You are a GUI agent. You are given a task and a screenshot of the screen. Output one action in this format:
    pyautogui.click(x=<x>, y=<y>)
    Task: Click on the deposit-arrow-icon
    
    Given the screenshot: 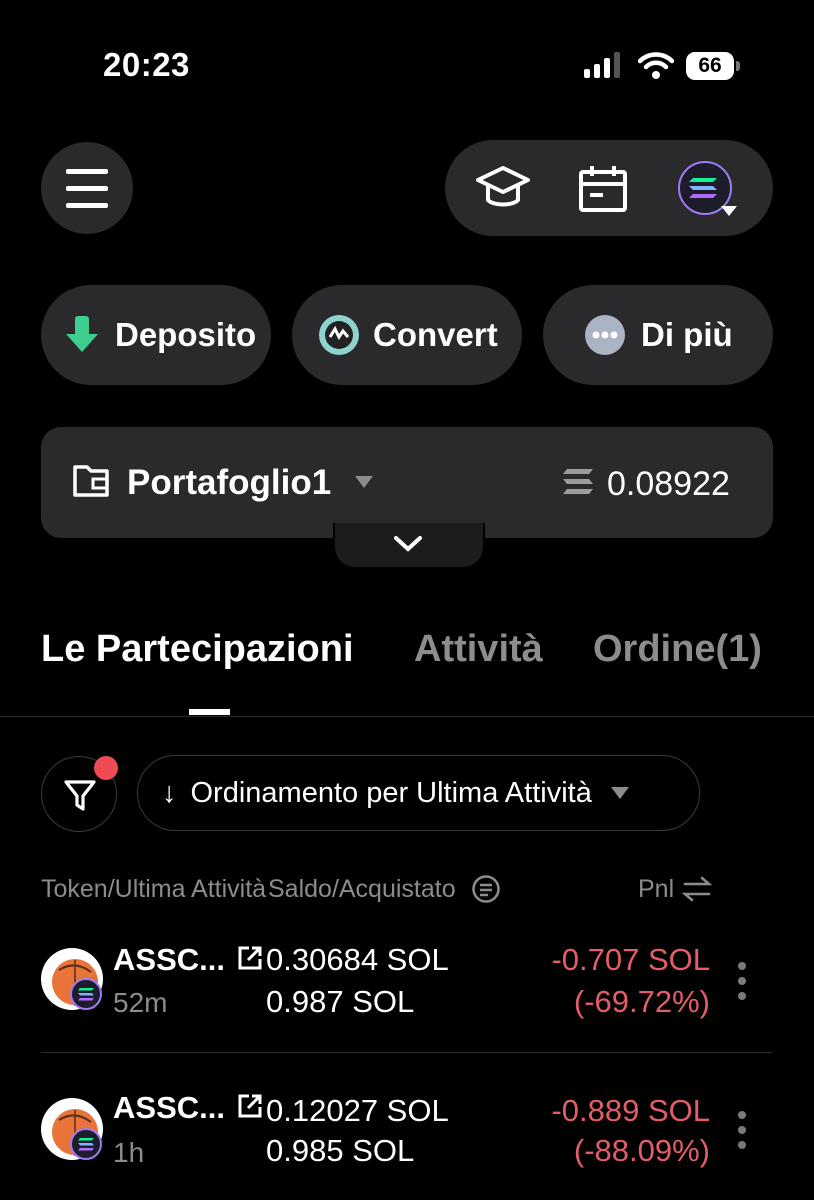 What is the action you would take?
    pyautogui.click(x=82, y=334)
    